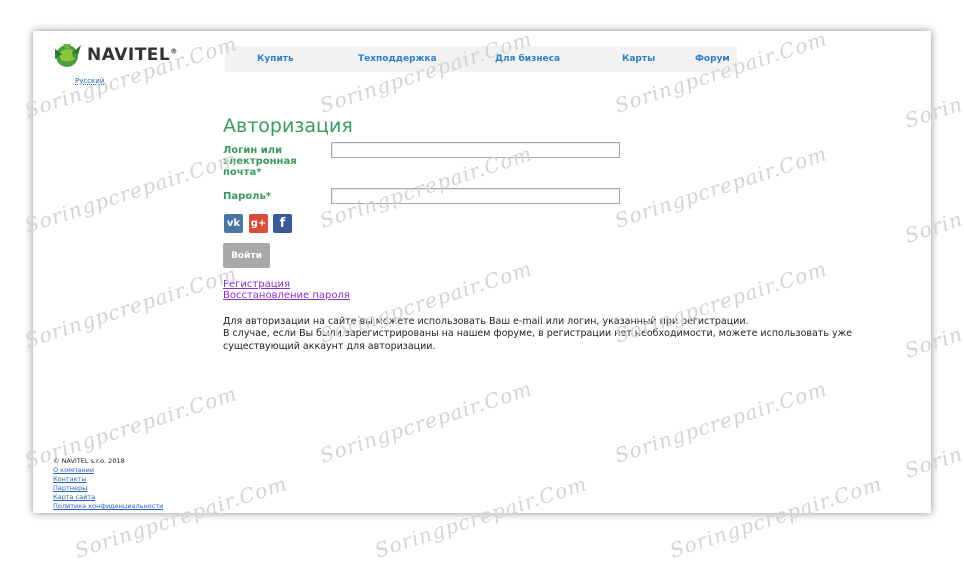 This screenshot has height=563, width=964. I want to click on nav-business: Для бизнеса, so click(527, 59).